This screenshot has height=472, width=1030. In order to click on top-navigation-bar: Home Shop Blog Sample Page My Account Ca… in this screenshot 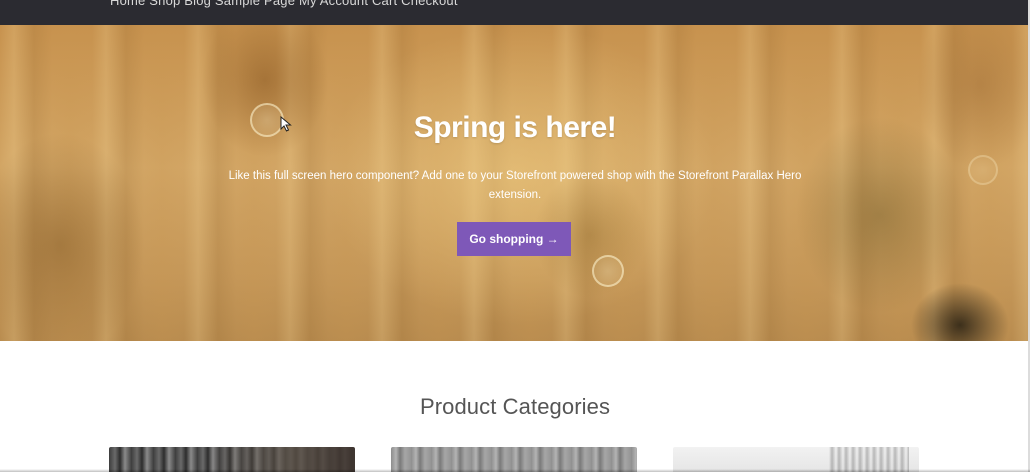, I will do `click(515, 12)`.